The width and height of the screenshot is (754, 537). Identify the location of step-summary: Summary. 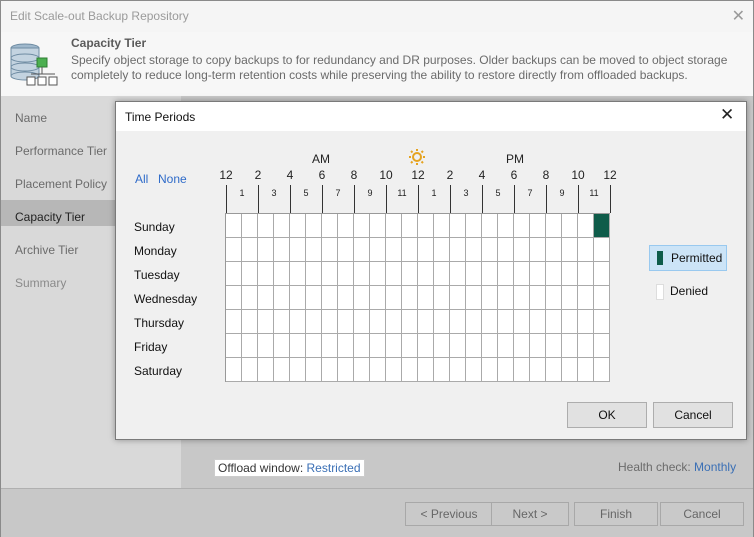
(40, 283).